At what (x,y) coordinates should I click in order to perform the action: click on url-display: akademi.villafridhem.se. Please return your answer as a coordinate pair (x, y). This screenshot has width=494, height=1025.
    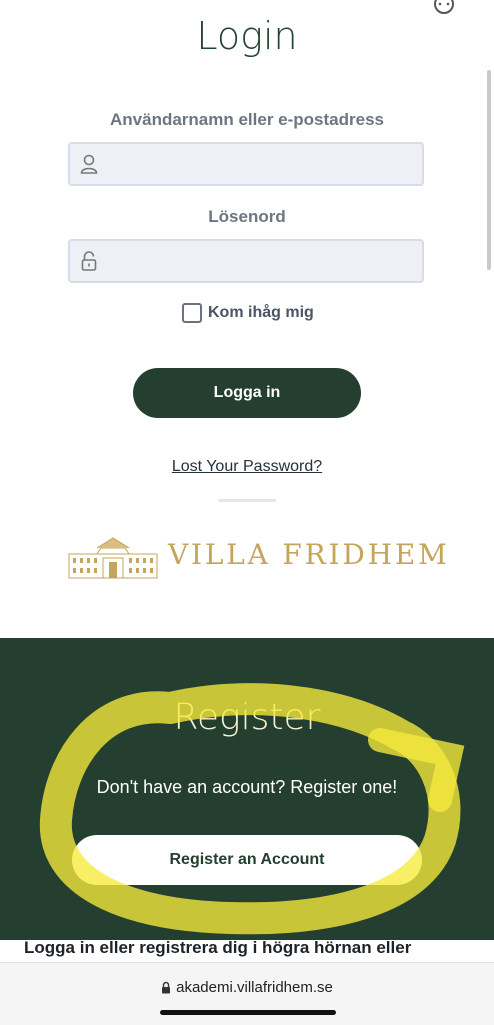
    Looking at the image, I should click on (247, 987).